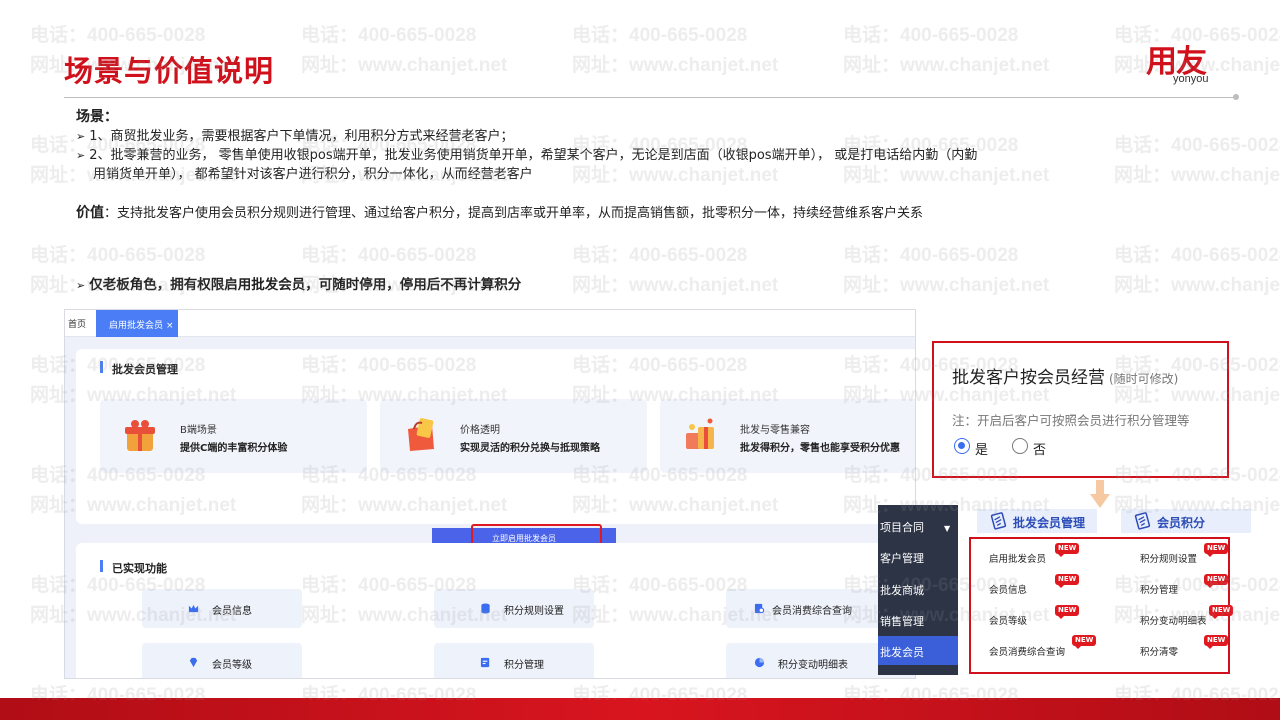 This screenshot has width=1280, height=720. What do you see at coordinates (169, 71) in the screenshot?
I see `slide-title: 场景与价值说明` at bounding box center [169, 71].